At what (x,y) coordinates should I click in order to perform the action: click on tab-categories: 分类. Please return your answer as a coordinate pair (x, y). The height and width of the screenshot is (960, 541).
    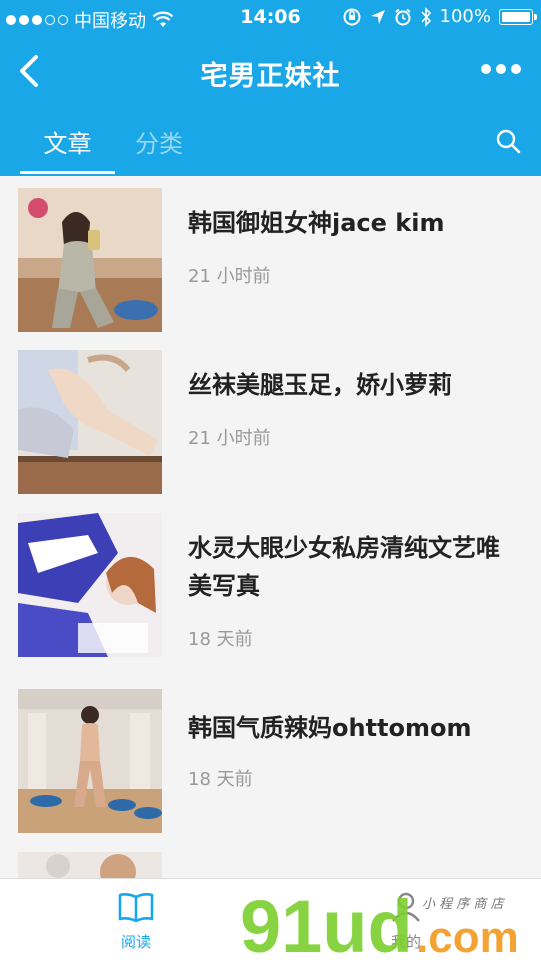
    Looking at the image, I should click on (159, 150).